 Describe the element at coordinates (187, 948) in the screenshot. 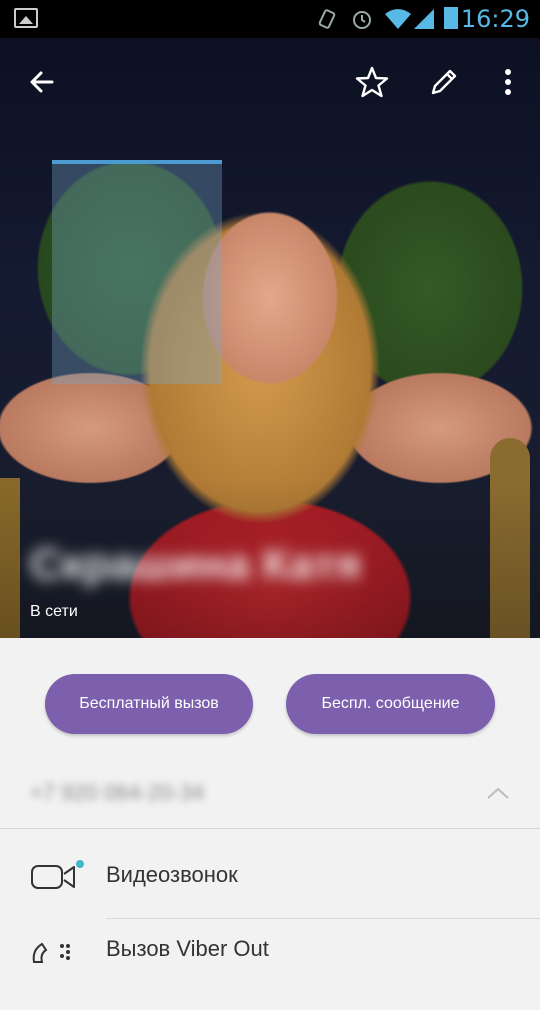

I see `list-item-label: Вызов Viber Out` at that location.